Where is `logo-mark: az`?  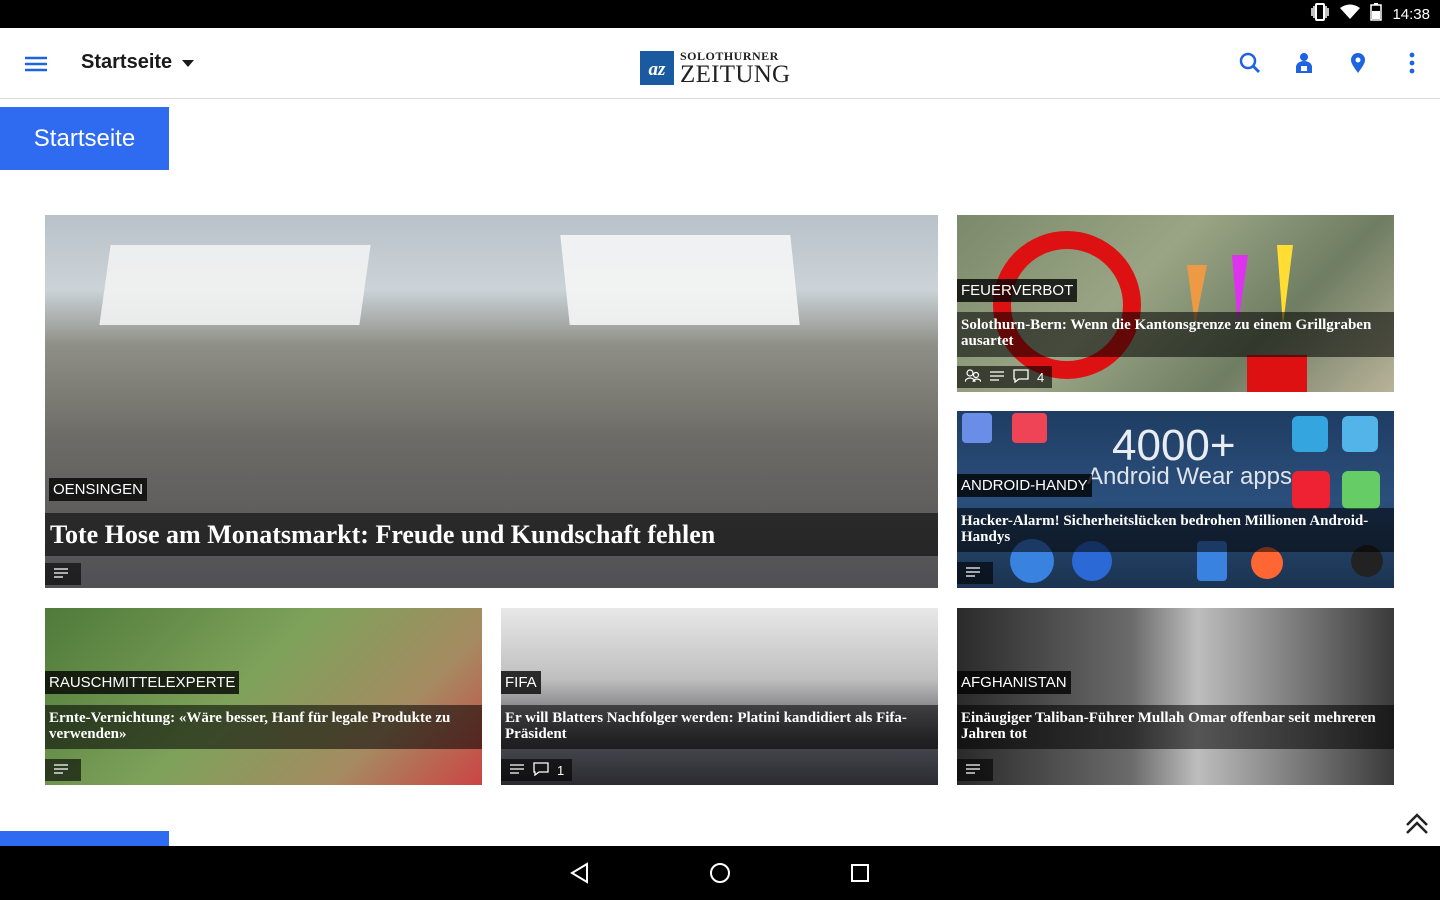 logo-mark: az is located at coordinates (657, 68).